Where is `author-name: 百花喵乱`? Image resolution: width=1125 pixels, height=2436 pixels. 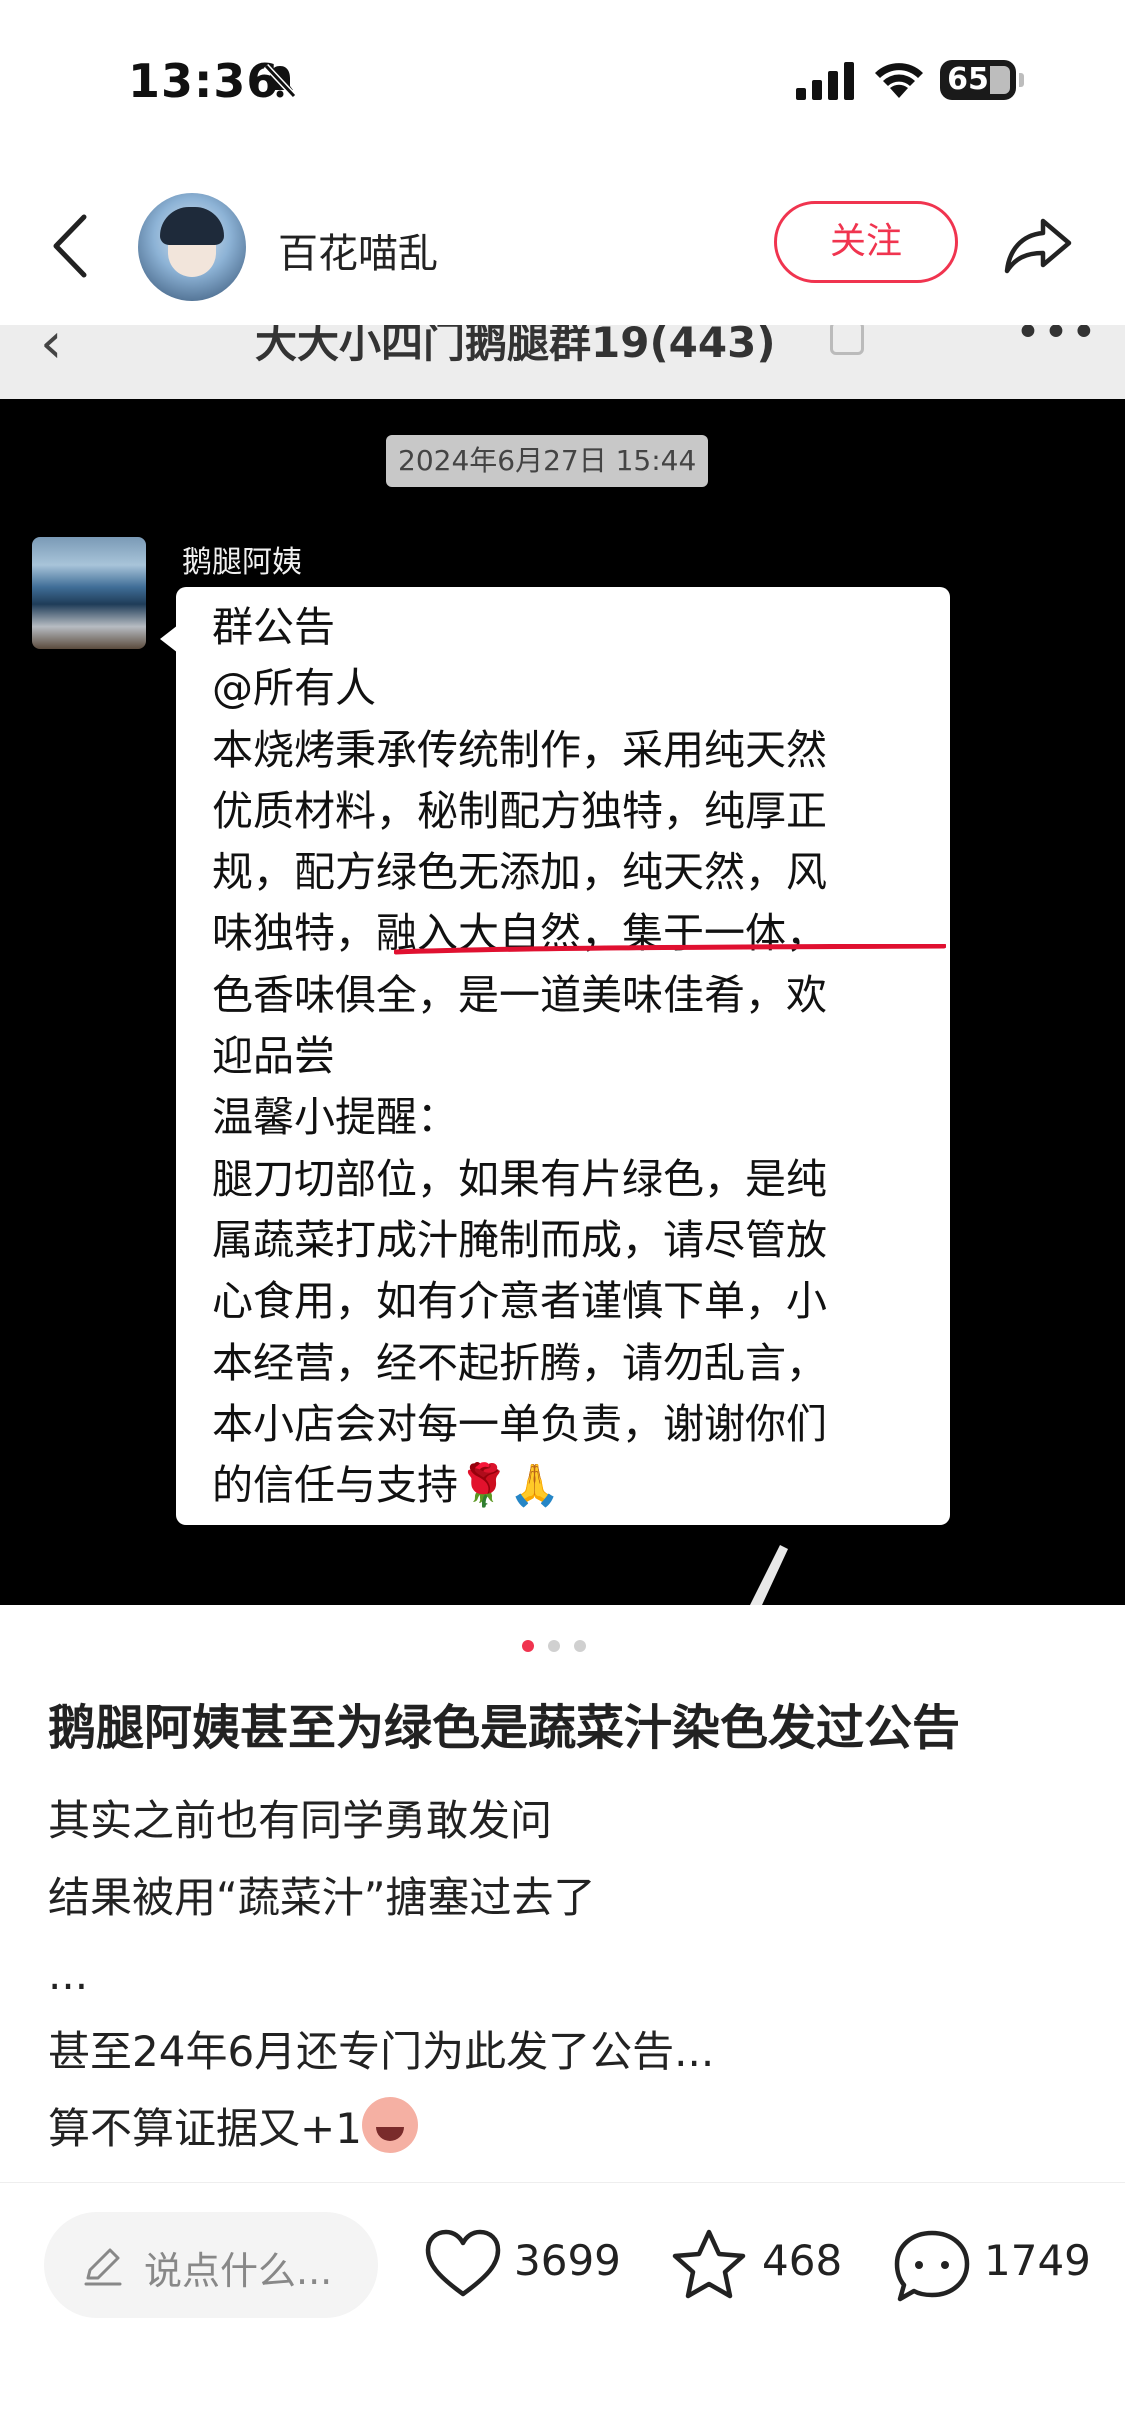
author-name: 百花喵乱 is located at coordinates (358, 250).